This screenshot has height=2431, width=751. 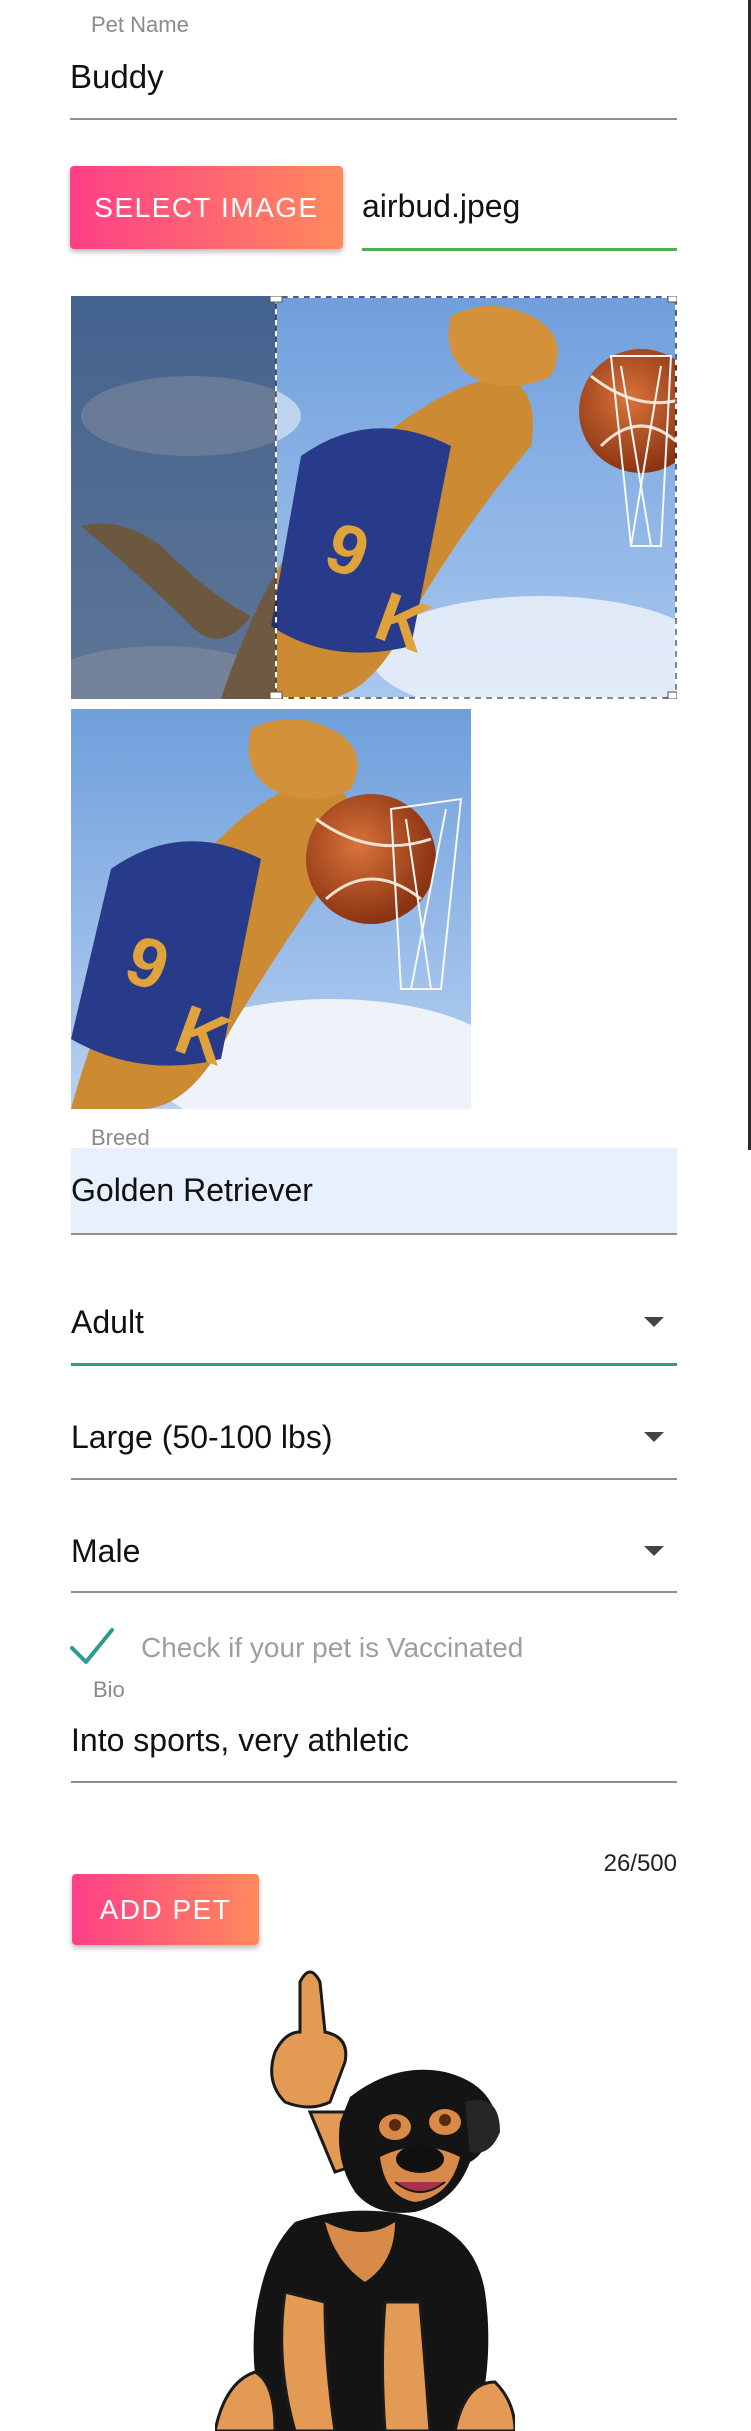 I want to click on cropper-photo: 9 K, so click(x=374, y=497).